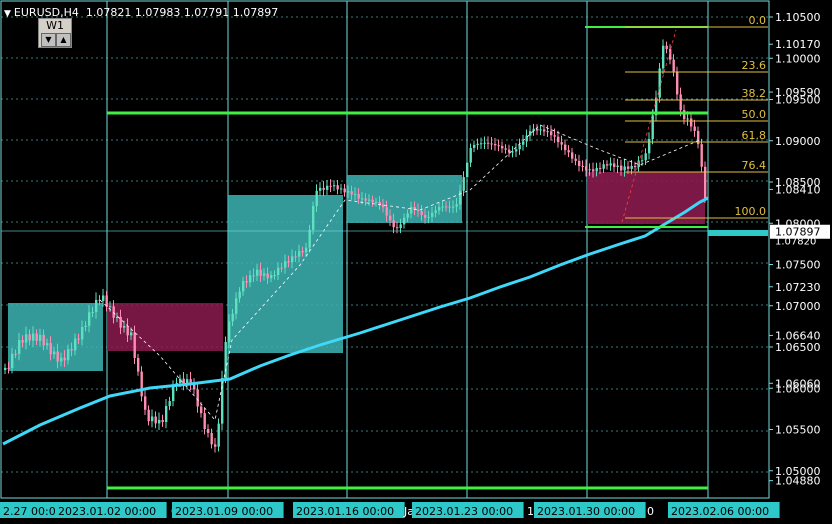 Image resolution: width=832 pixels, height=524 pixels. I want to click on time-tick-label: 2023.01.16 00:00, so click(345, 511).